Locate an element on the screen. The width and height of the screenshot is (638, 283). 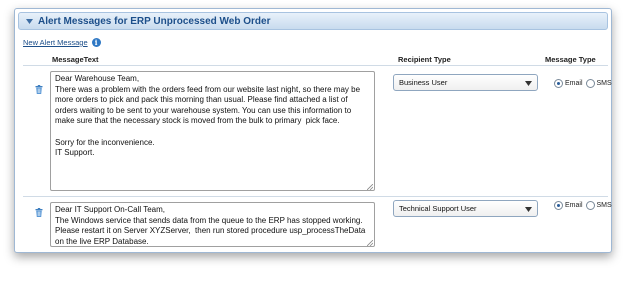
recipient-type-select: Technical Support User is located at coordinates (465, 208).